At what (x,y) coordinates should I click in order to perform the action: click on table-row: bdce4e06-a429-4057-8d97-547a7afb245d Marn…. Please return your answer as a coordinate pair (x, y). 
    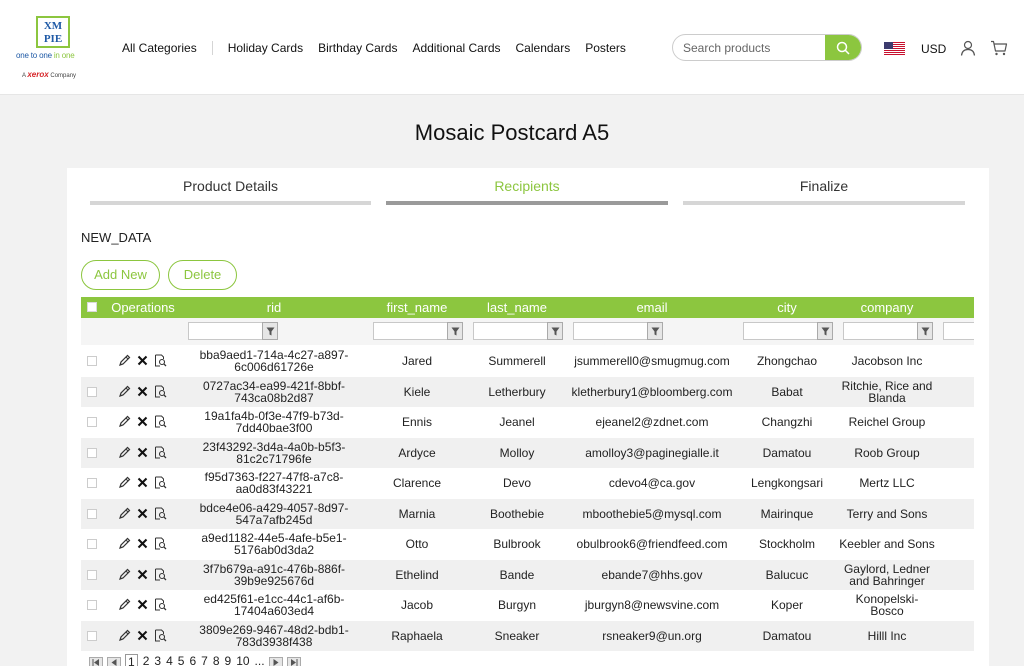
    Looking at the image, I should click on (527, 513).